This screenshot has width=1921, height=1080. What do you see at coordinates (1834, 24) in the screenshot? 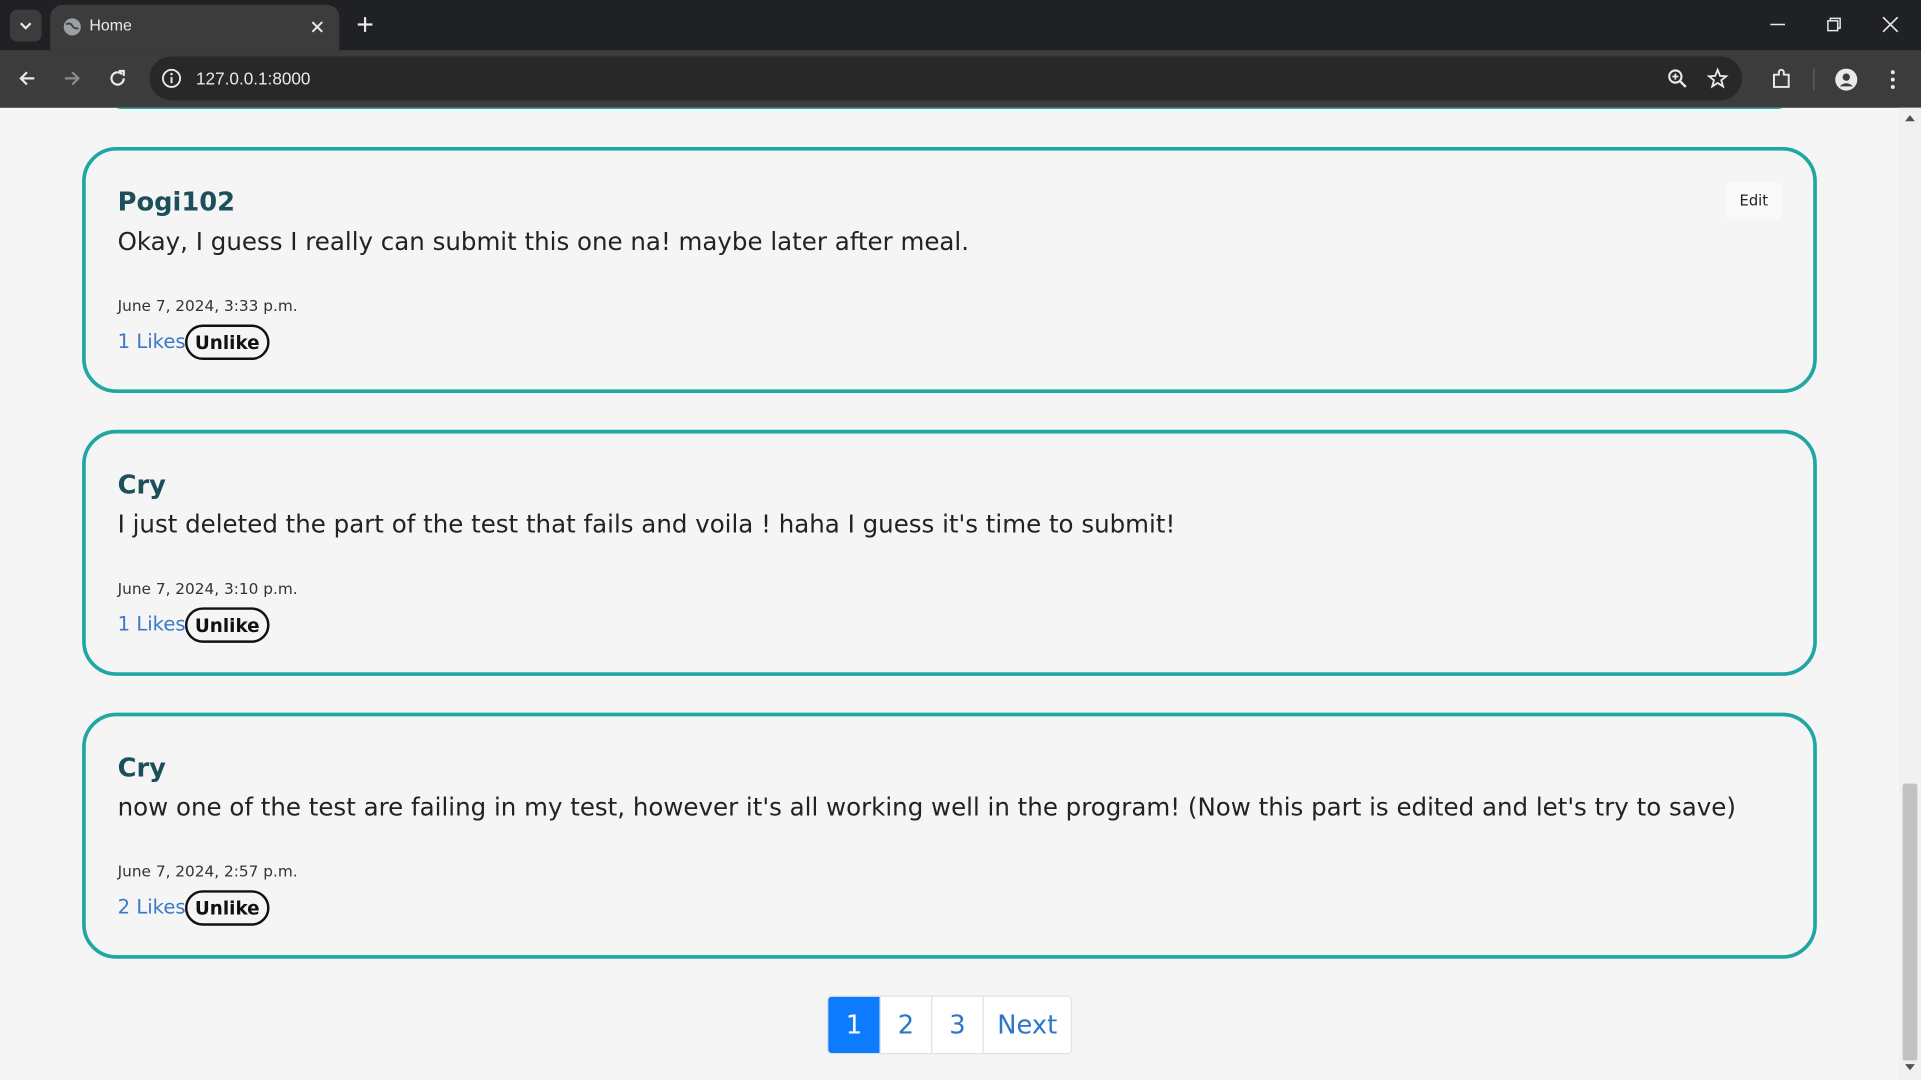
I see `restore-icon` at bounding box center [1834, 24].